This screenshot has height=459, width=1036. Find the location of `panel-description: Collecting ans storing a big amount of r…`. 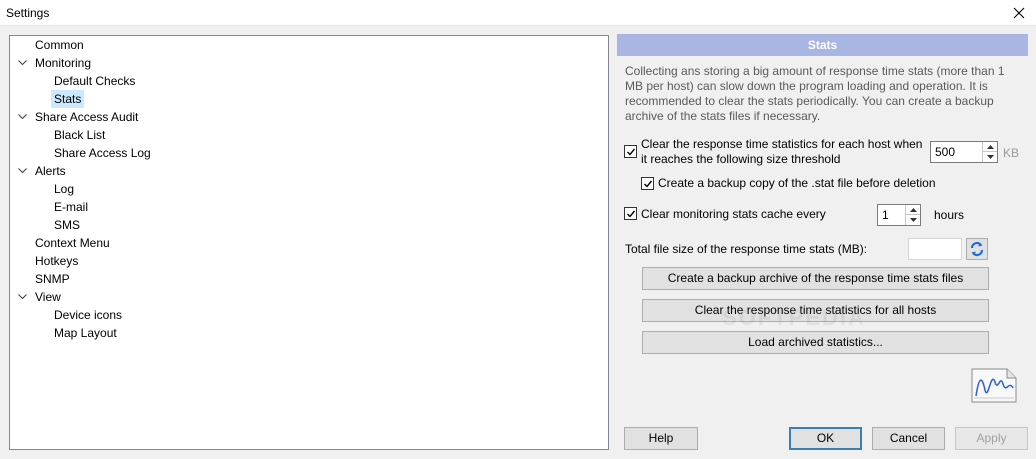

panel-description: Collecting ans storing a big amount of r… is located at coordinates (815, 93).